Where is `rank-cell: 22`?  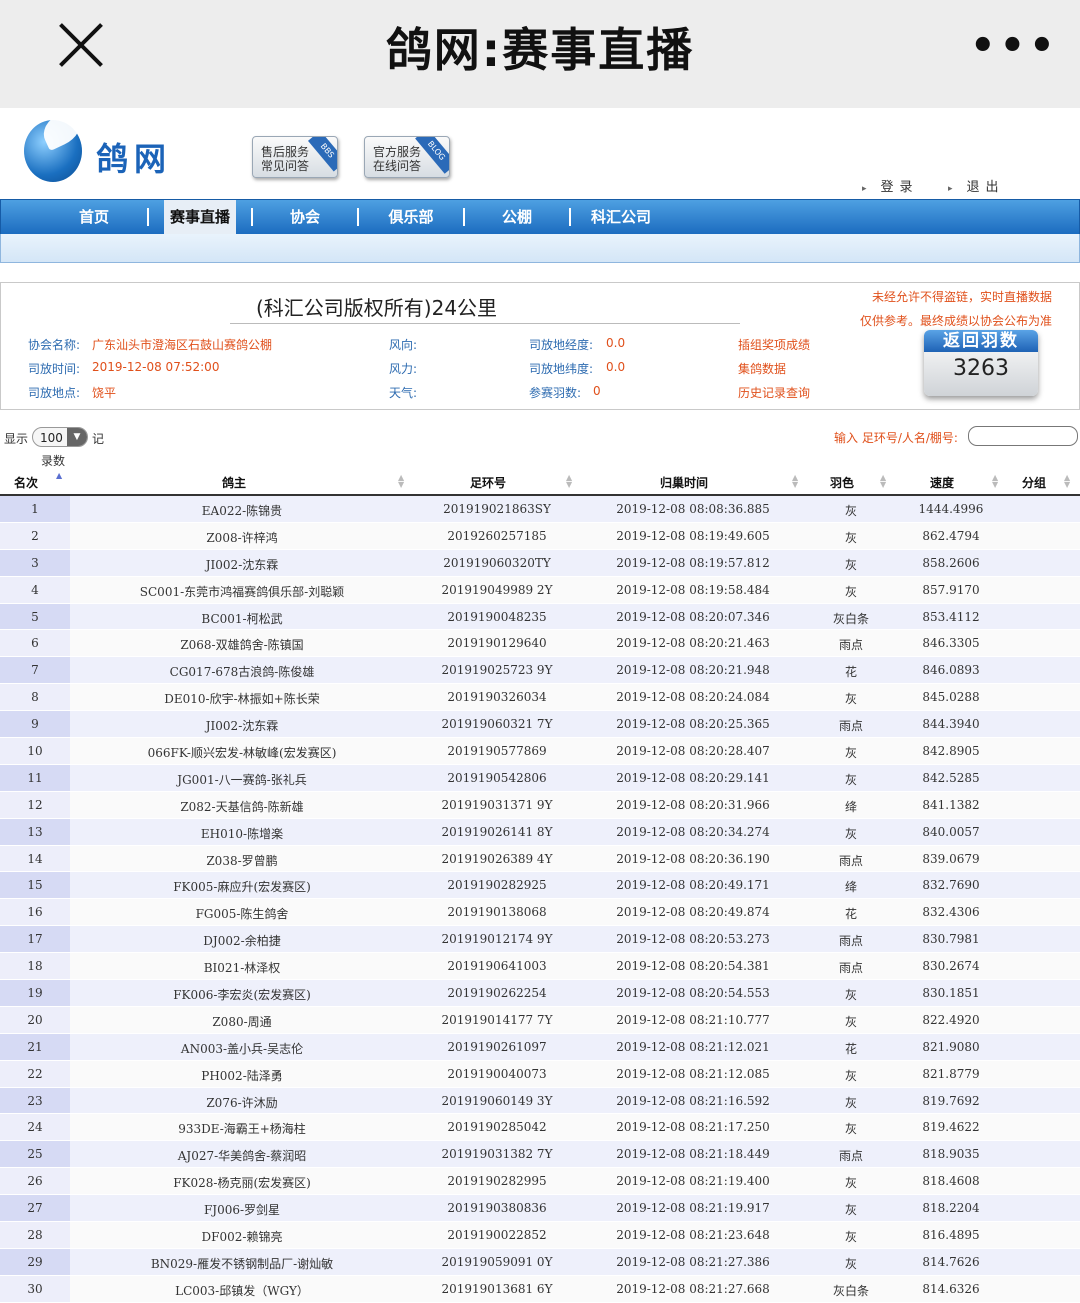
rank-cell: 22 is located at coordinates (35, 1073).